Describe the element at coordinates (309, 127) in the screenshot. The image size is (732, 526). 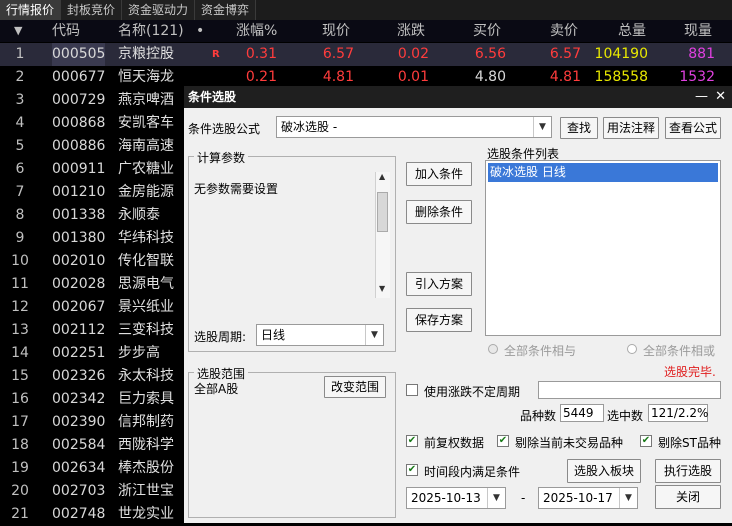
I see `formula-value: 破冰选股 -` at that location.